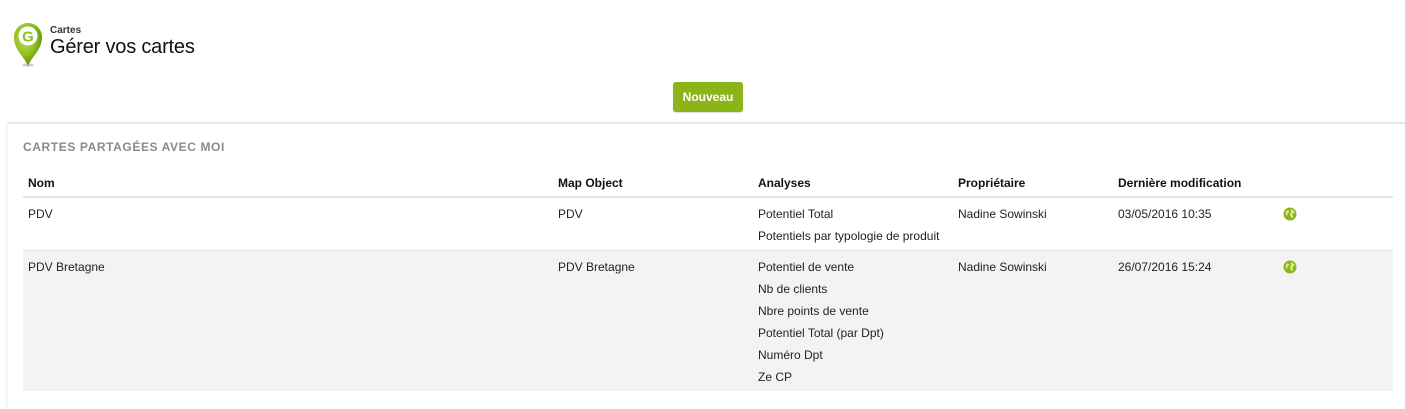  I want to click on column-header-owner: Propriétaire, so click(991, 183).